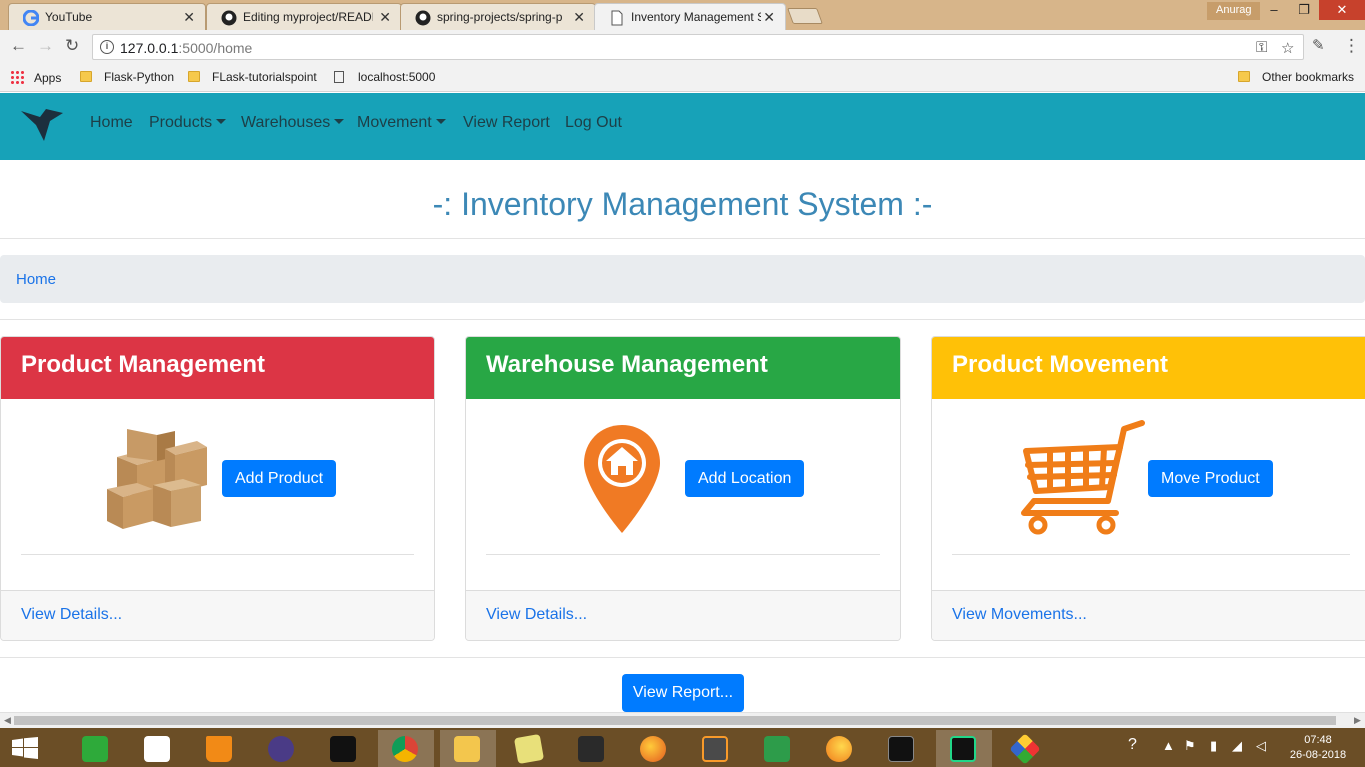 This screenshot has width=1365, height=767. What do you see at coordinates (18, 46) in the screenshot?
I see `back-arrow-icon: ←` at bounding box center [18, 46].